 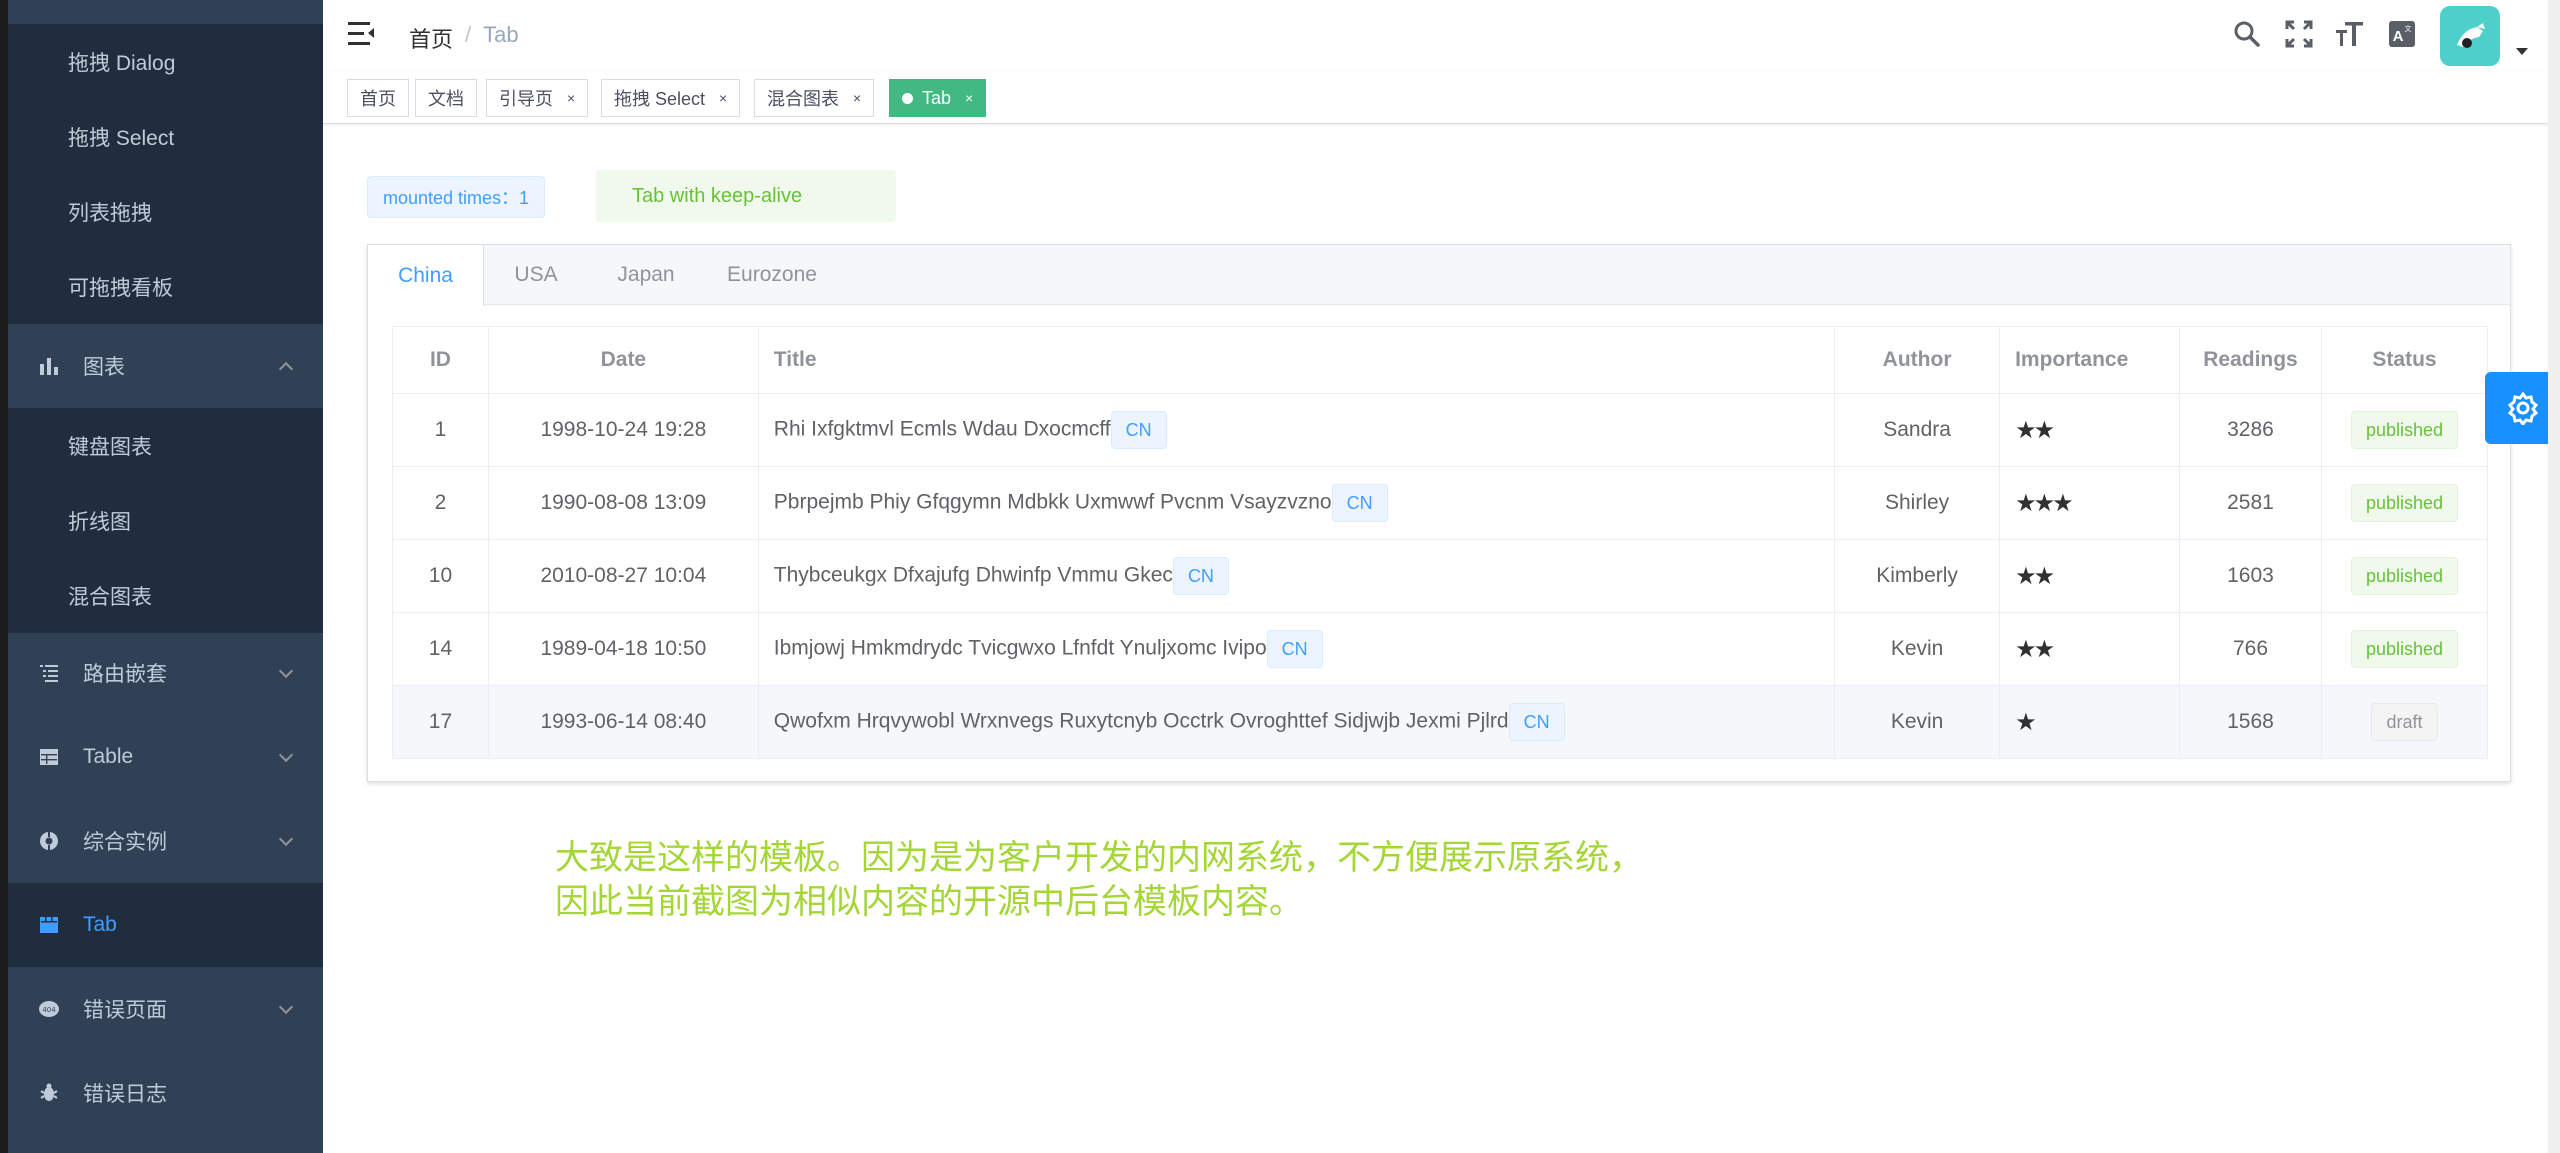 What do you see at coordinates (165, 925) in the screenshot?
I see `sidebar-item-tab: Tab` at bounding box center [165, 925].